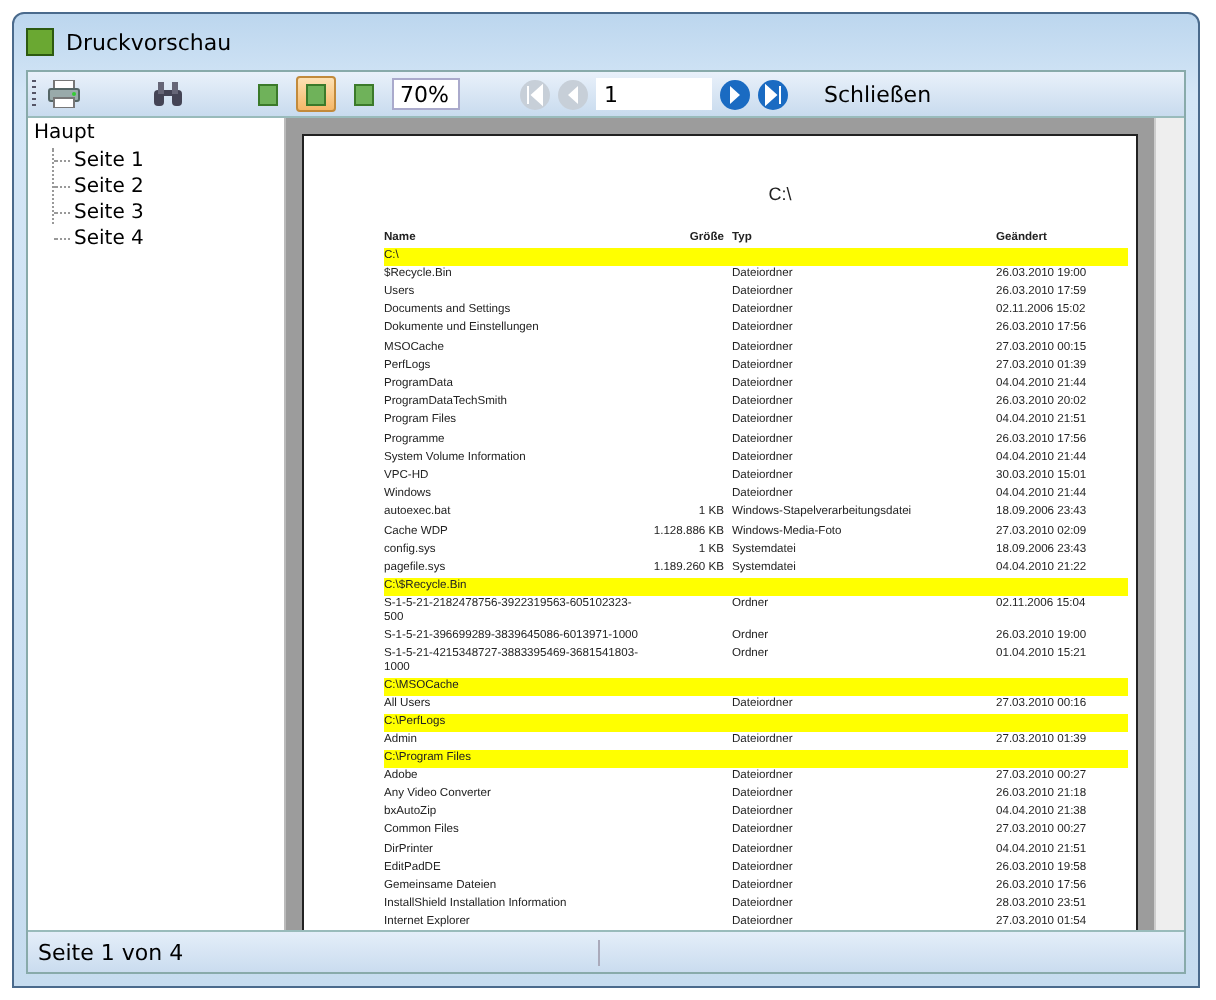  I want to click on next-page-button, so click(735, 94).